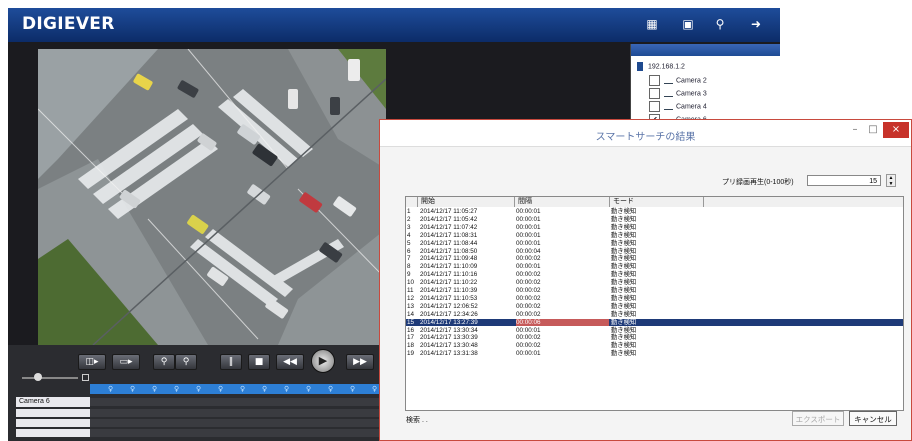 This screenshot has height=441, width=912. I want to click on table-row: 8 2014/12/17 11:10:09 00:00:01 動き検知, so click(654, 267).